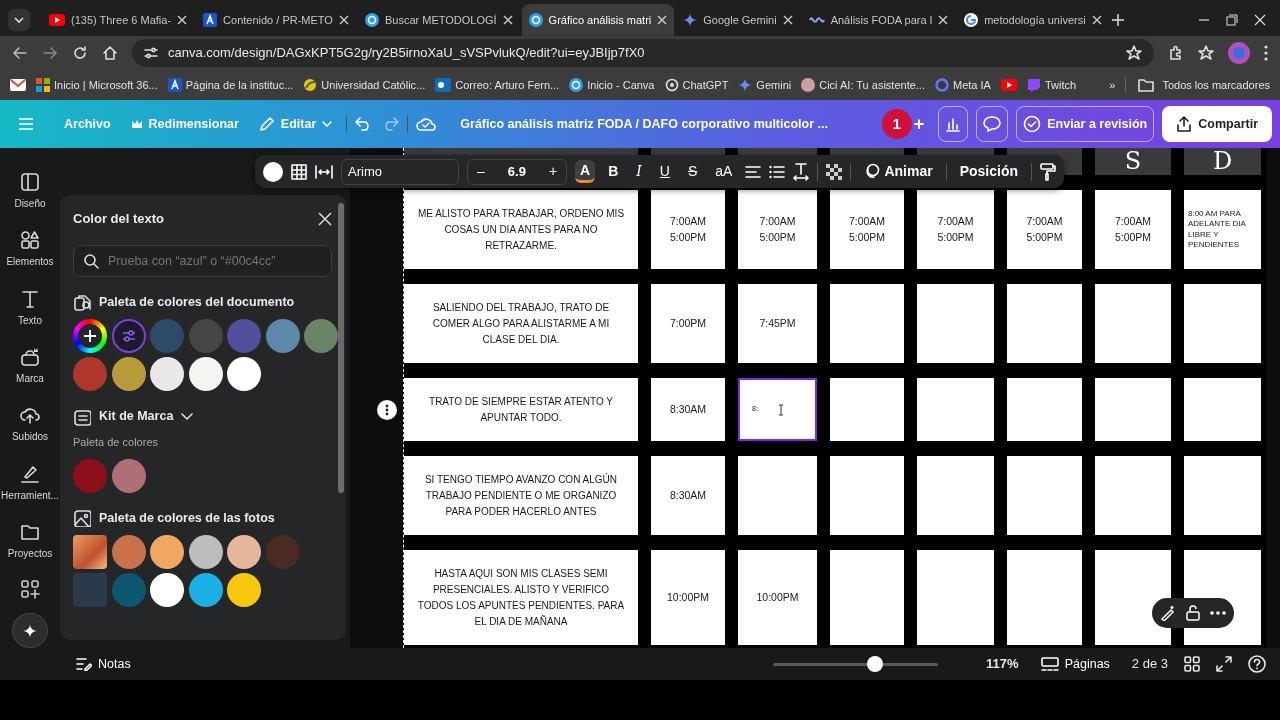  Describe the element at coordinates (481, 171) in the screenshot. I see `decrease-size-button: –` at that location.